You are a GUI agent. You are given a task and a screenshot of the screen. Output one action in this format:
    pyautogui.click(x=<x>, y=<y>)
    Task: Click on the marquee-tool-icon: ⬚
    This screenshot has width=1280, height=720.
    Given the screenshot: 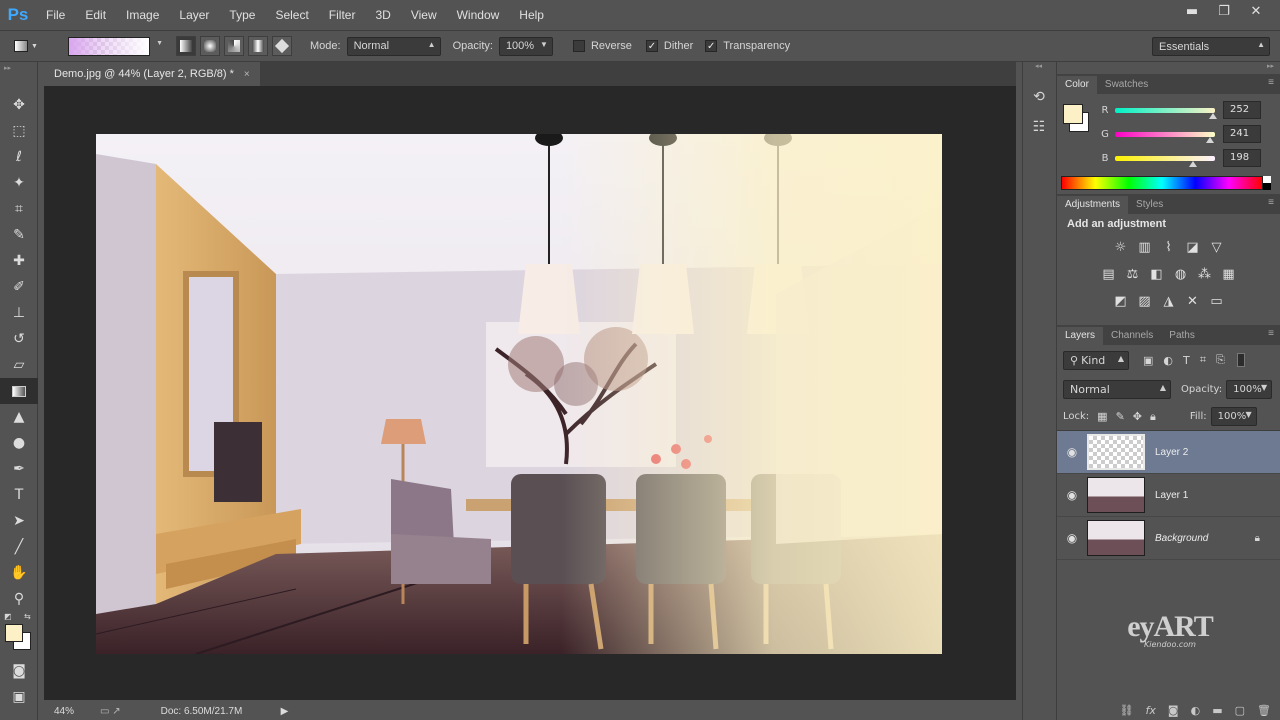 What is the action you would take?
    pyautogui.click(x=19, y=131)
    